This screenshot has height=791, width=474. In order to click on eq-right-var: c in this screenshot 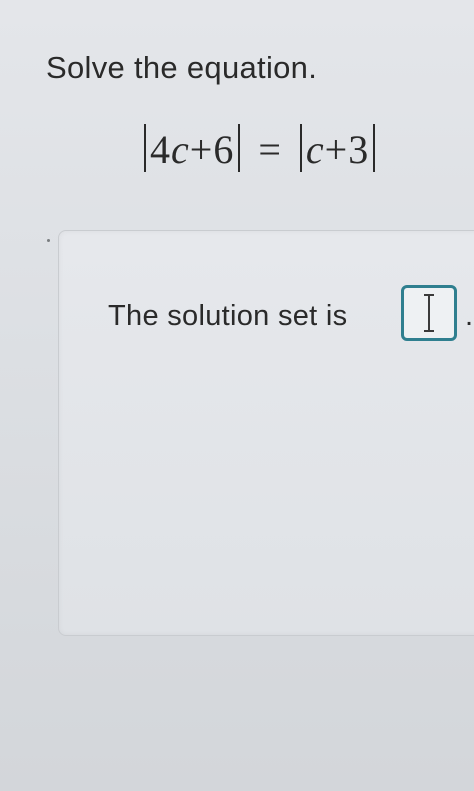, I will do `click(315, 149)`.